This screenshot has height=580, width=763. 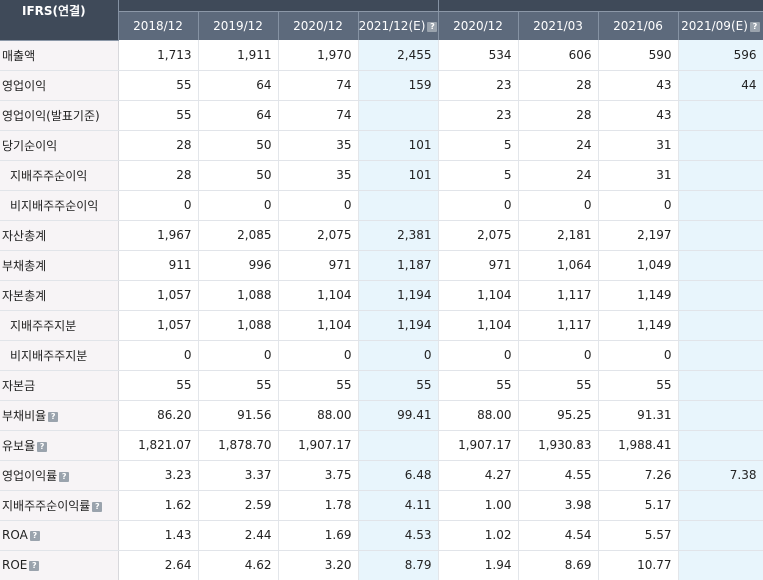 I want to click on quarterly-group-header, so click(x=600, y=6).